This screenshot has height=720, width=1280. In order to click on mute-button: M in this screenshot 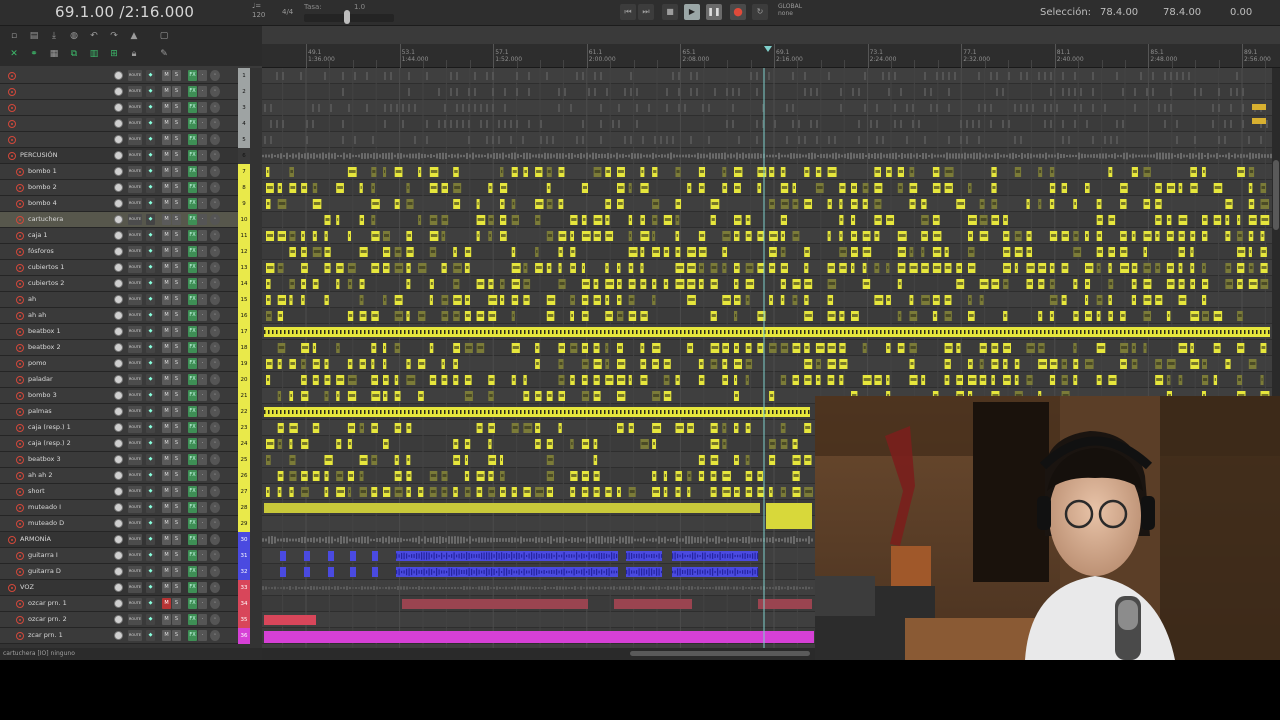, I will do `click(166, 587)`.